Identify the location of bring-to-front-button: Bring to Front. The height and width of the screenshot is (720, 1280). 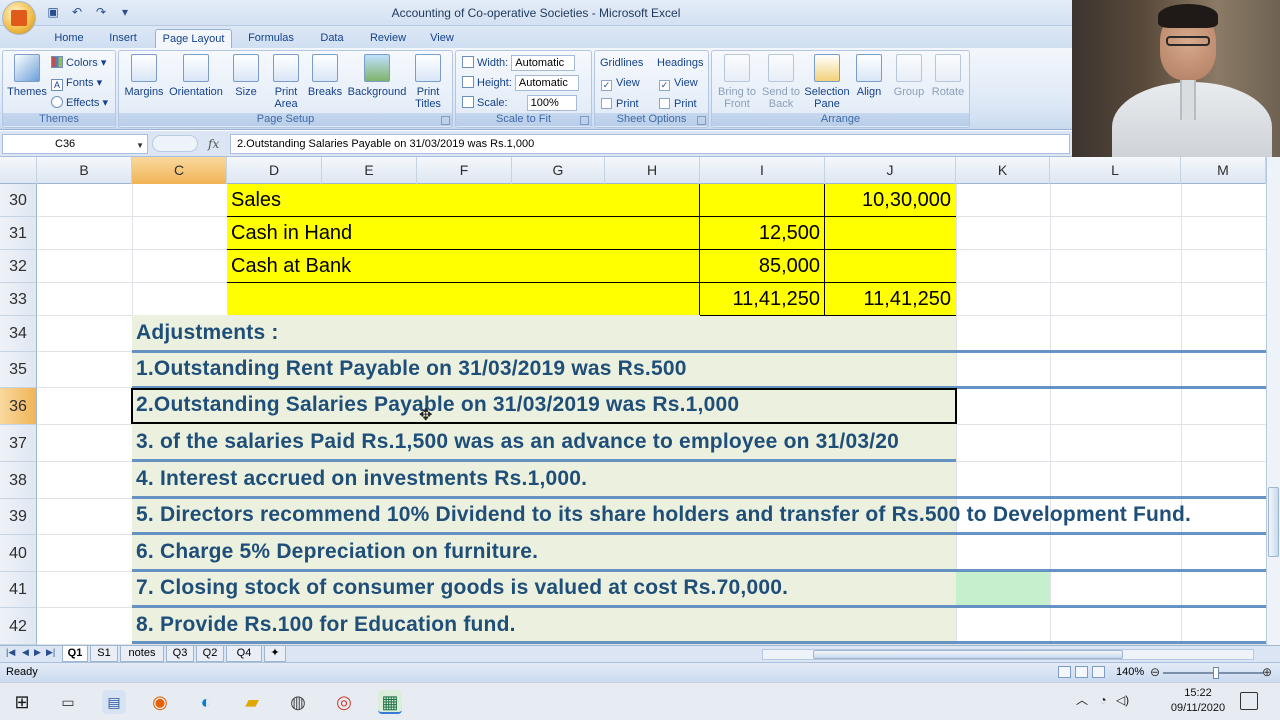
(737, 82).